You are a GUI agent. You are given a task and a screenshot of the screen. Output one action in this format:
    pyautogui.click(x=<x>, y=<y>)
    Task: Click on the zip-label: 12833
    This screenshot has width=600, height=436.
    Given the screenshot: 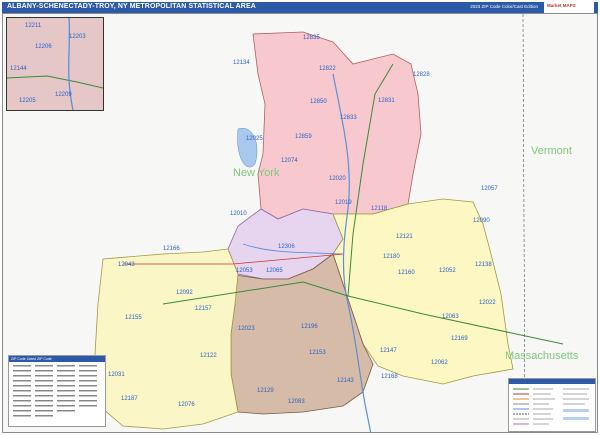 What is the action you would take?
    pyautogui.click(x=348, y=118)
    